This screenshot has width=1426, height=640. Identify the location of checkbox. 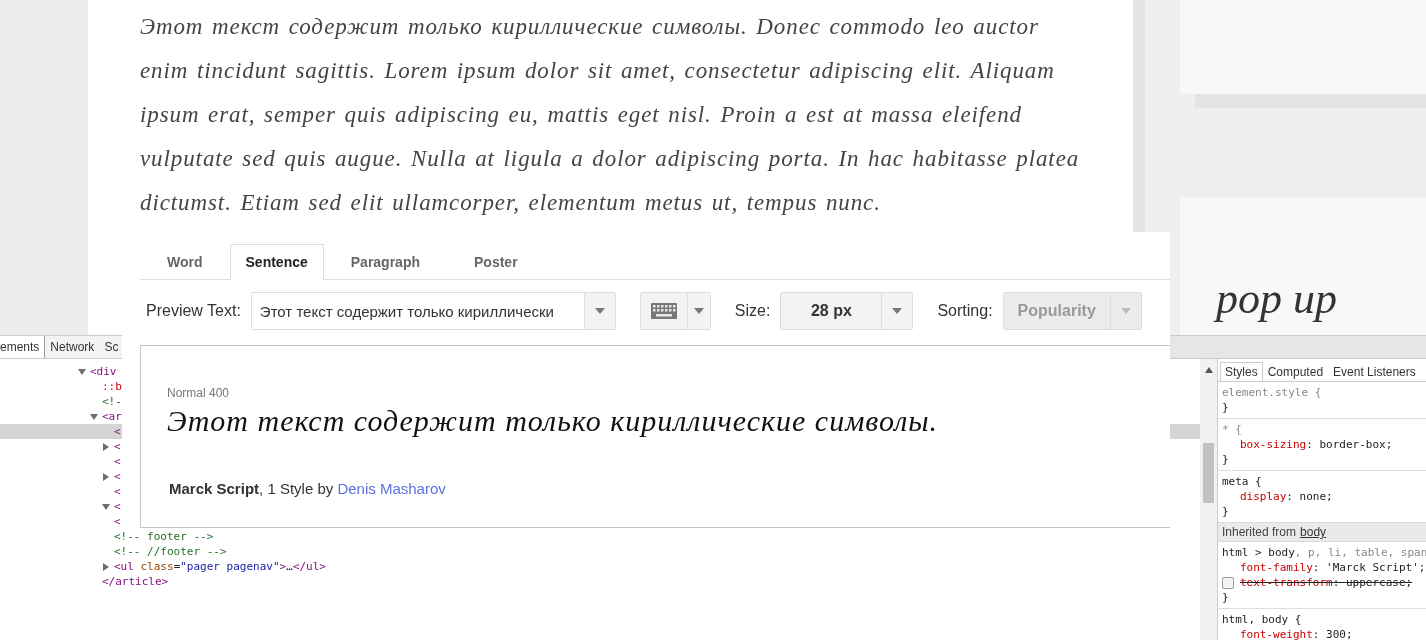
(1228, 582).